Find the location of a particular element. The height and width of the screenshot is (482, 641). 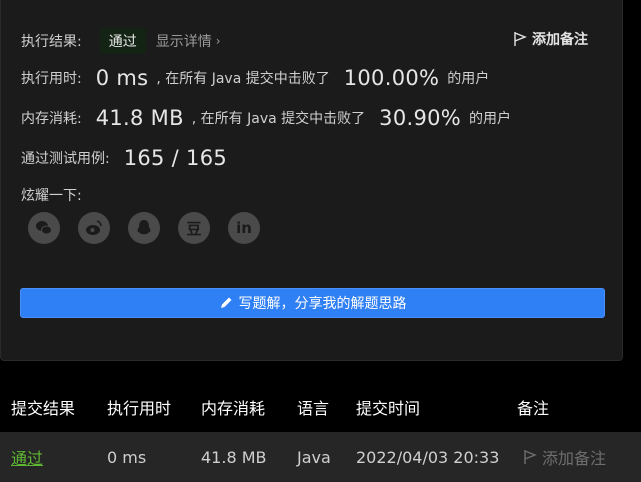

status-badge: 通过 is located at coordinates (122, 41).